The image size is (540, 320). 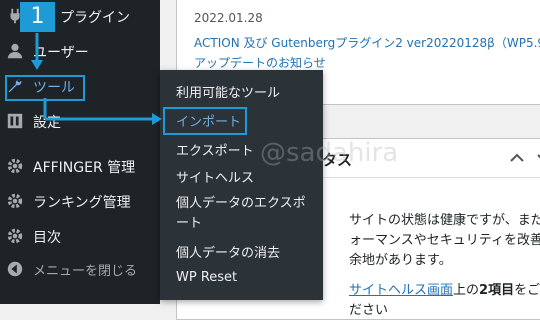 I want to click on watermark: @sadahira, so click(x=329, y=153).